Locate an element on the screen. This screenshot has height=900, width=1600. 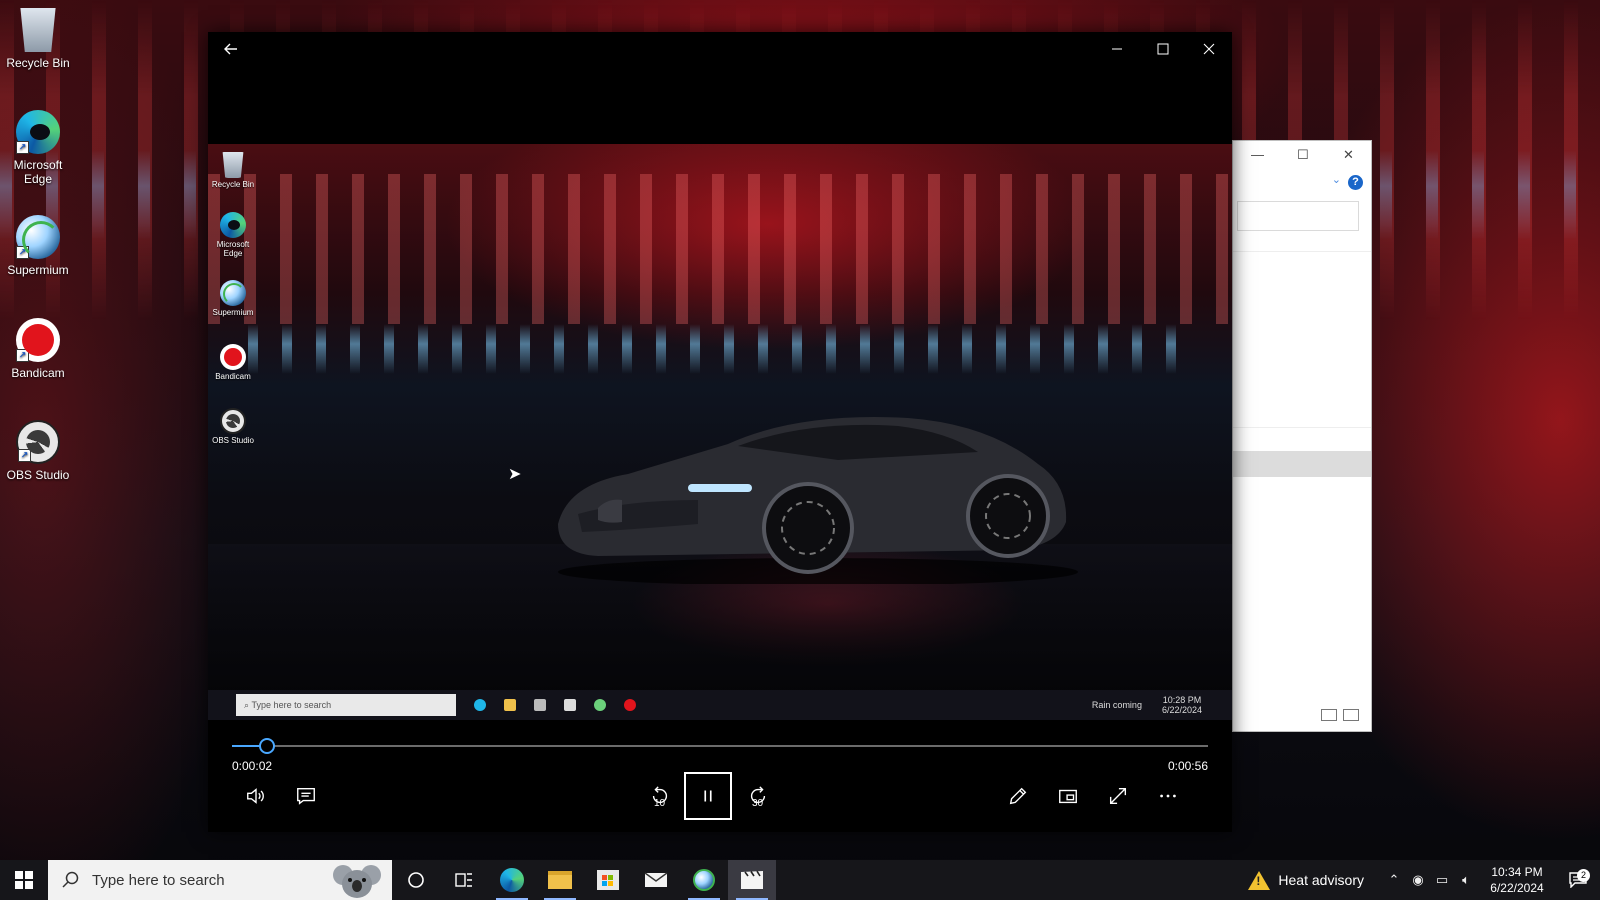
warning-icon is located at coordinates (1259, 880).